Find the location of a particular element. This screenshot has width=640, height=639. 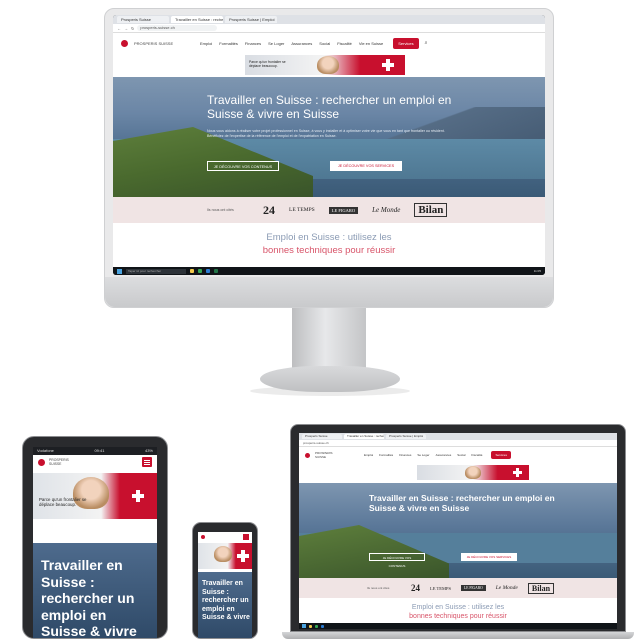

reload-icon: ↻ is located at coordinates (132, 28).